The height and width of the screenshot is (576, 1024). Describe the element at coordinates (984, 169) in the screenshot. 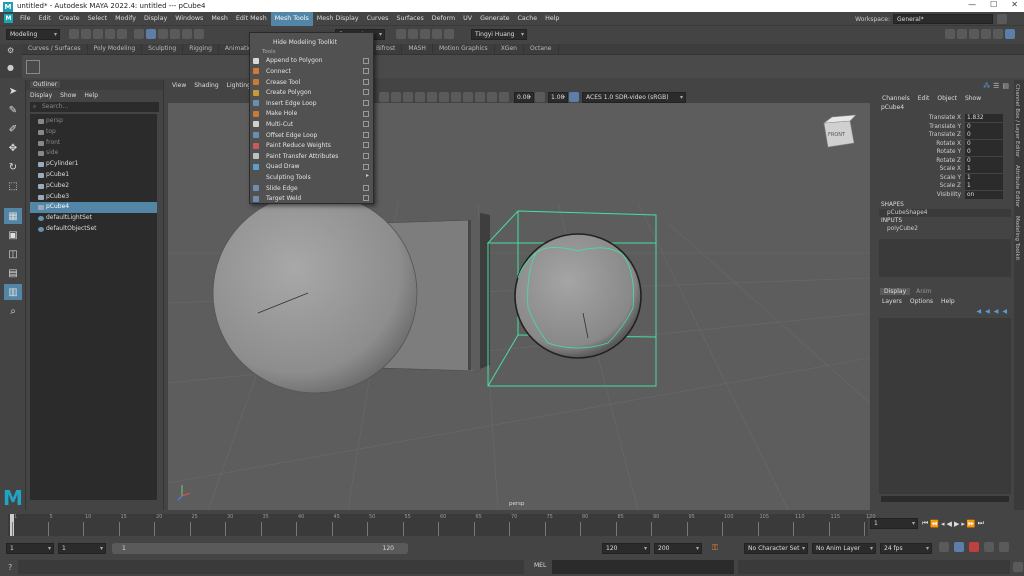

I see `cb-attr-value: 1` at that location.